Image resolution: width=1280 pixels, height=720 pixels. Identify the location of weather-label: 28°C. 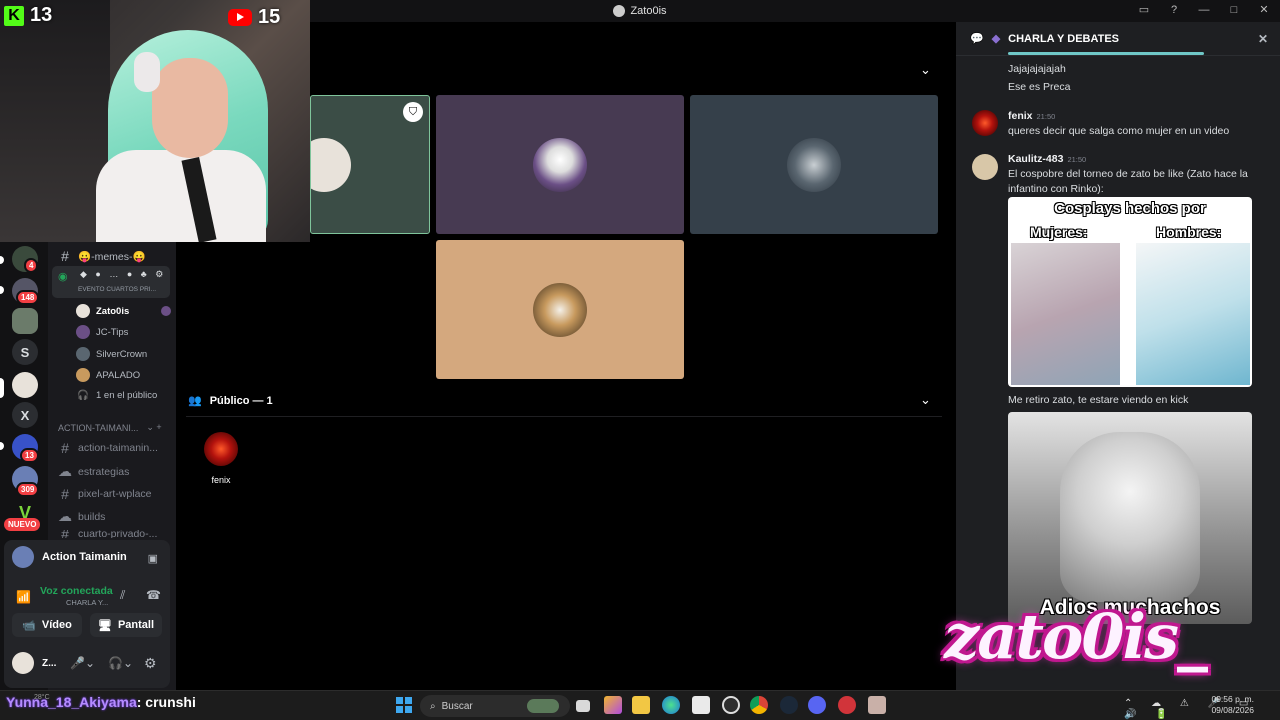
(42, 697).